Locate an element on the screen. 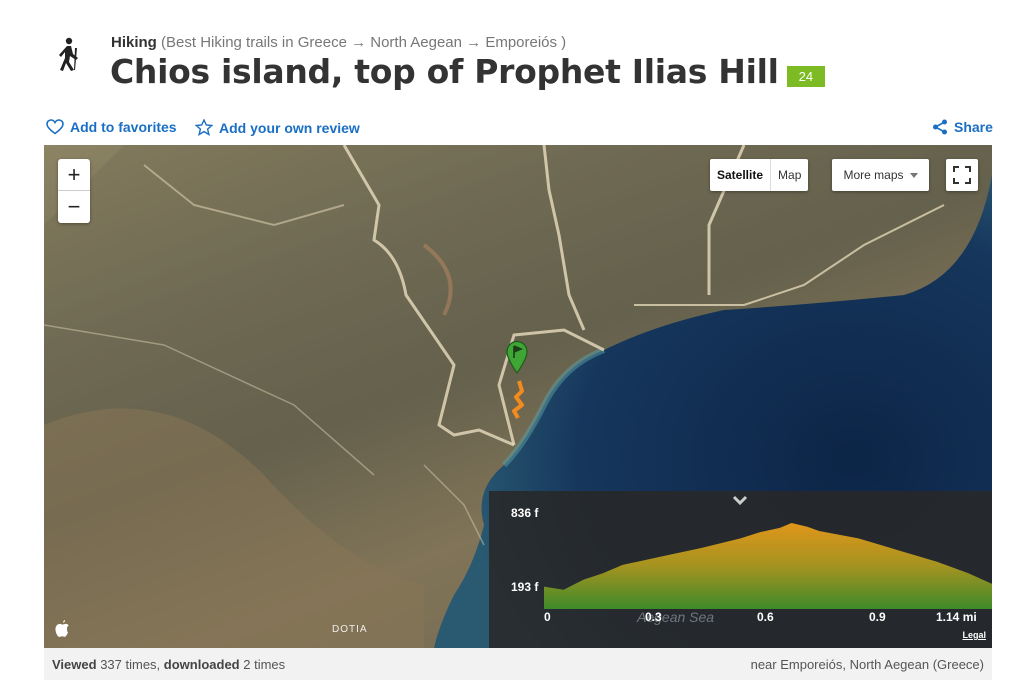 This screenshot has height=686, width=1024. share-icon is located at coordinates (940, 127).